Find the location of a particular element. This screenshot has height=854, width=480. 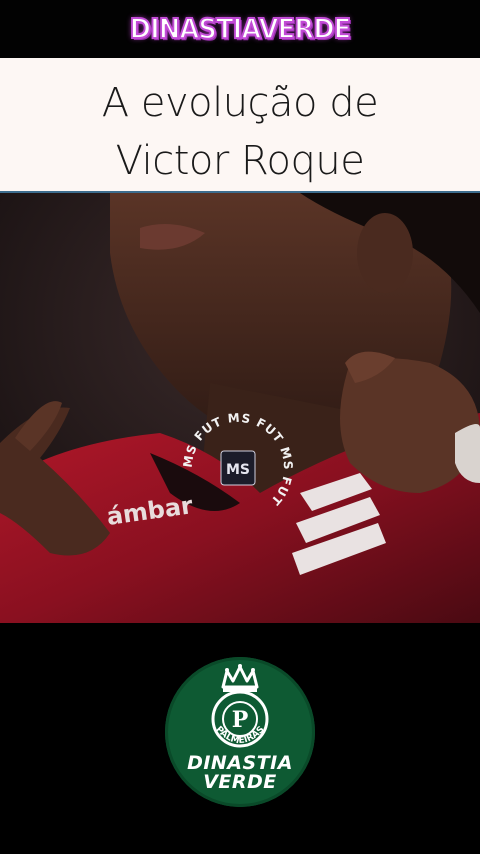

top-header-bar: DINASTIAVERDE is located at coordinates (240, 29).